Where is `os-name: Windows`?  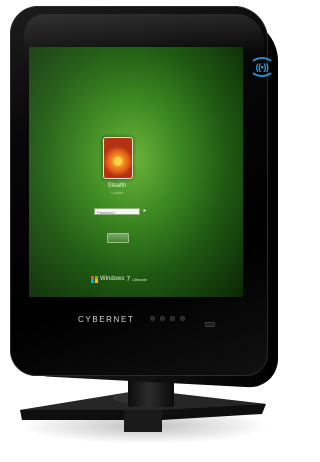 os-name: Windows is located at coordinates (112, 279).